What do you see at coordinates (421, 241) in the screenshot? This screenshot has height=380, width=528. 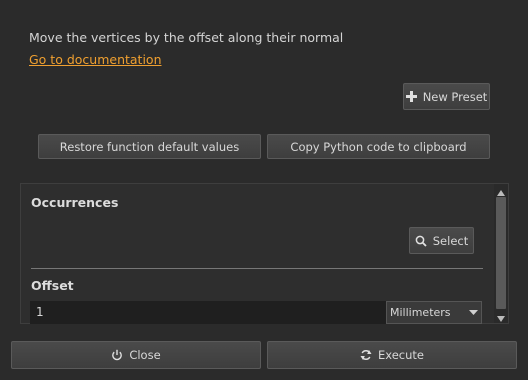 I see `search-icon` at bounding box center [421, 241].